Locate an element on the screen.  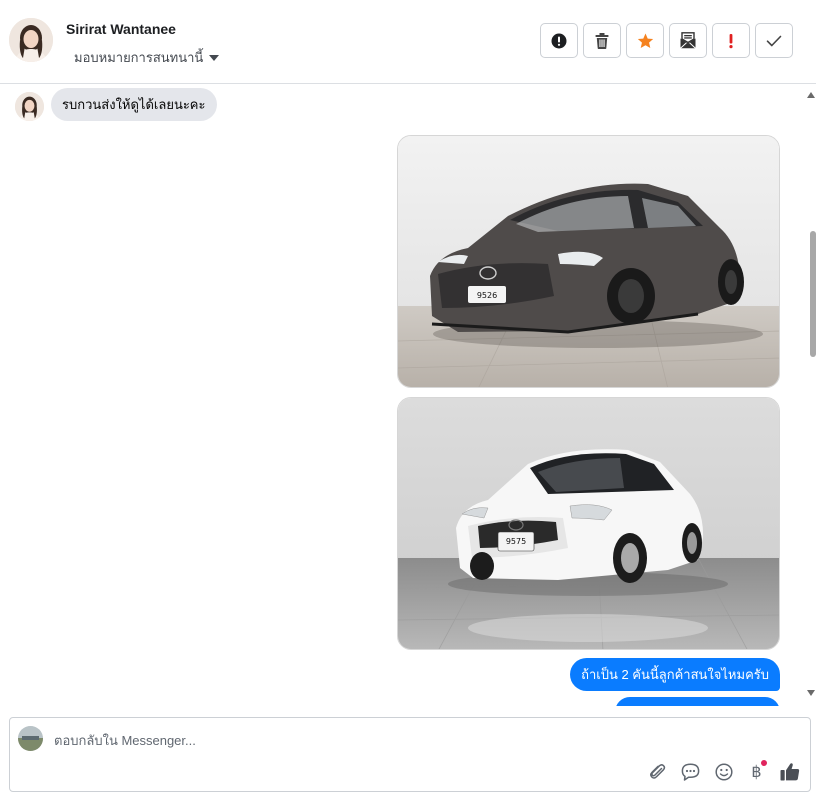
reply-composer: ฿ is located at coordinates (410, 754).